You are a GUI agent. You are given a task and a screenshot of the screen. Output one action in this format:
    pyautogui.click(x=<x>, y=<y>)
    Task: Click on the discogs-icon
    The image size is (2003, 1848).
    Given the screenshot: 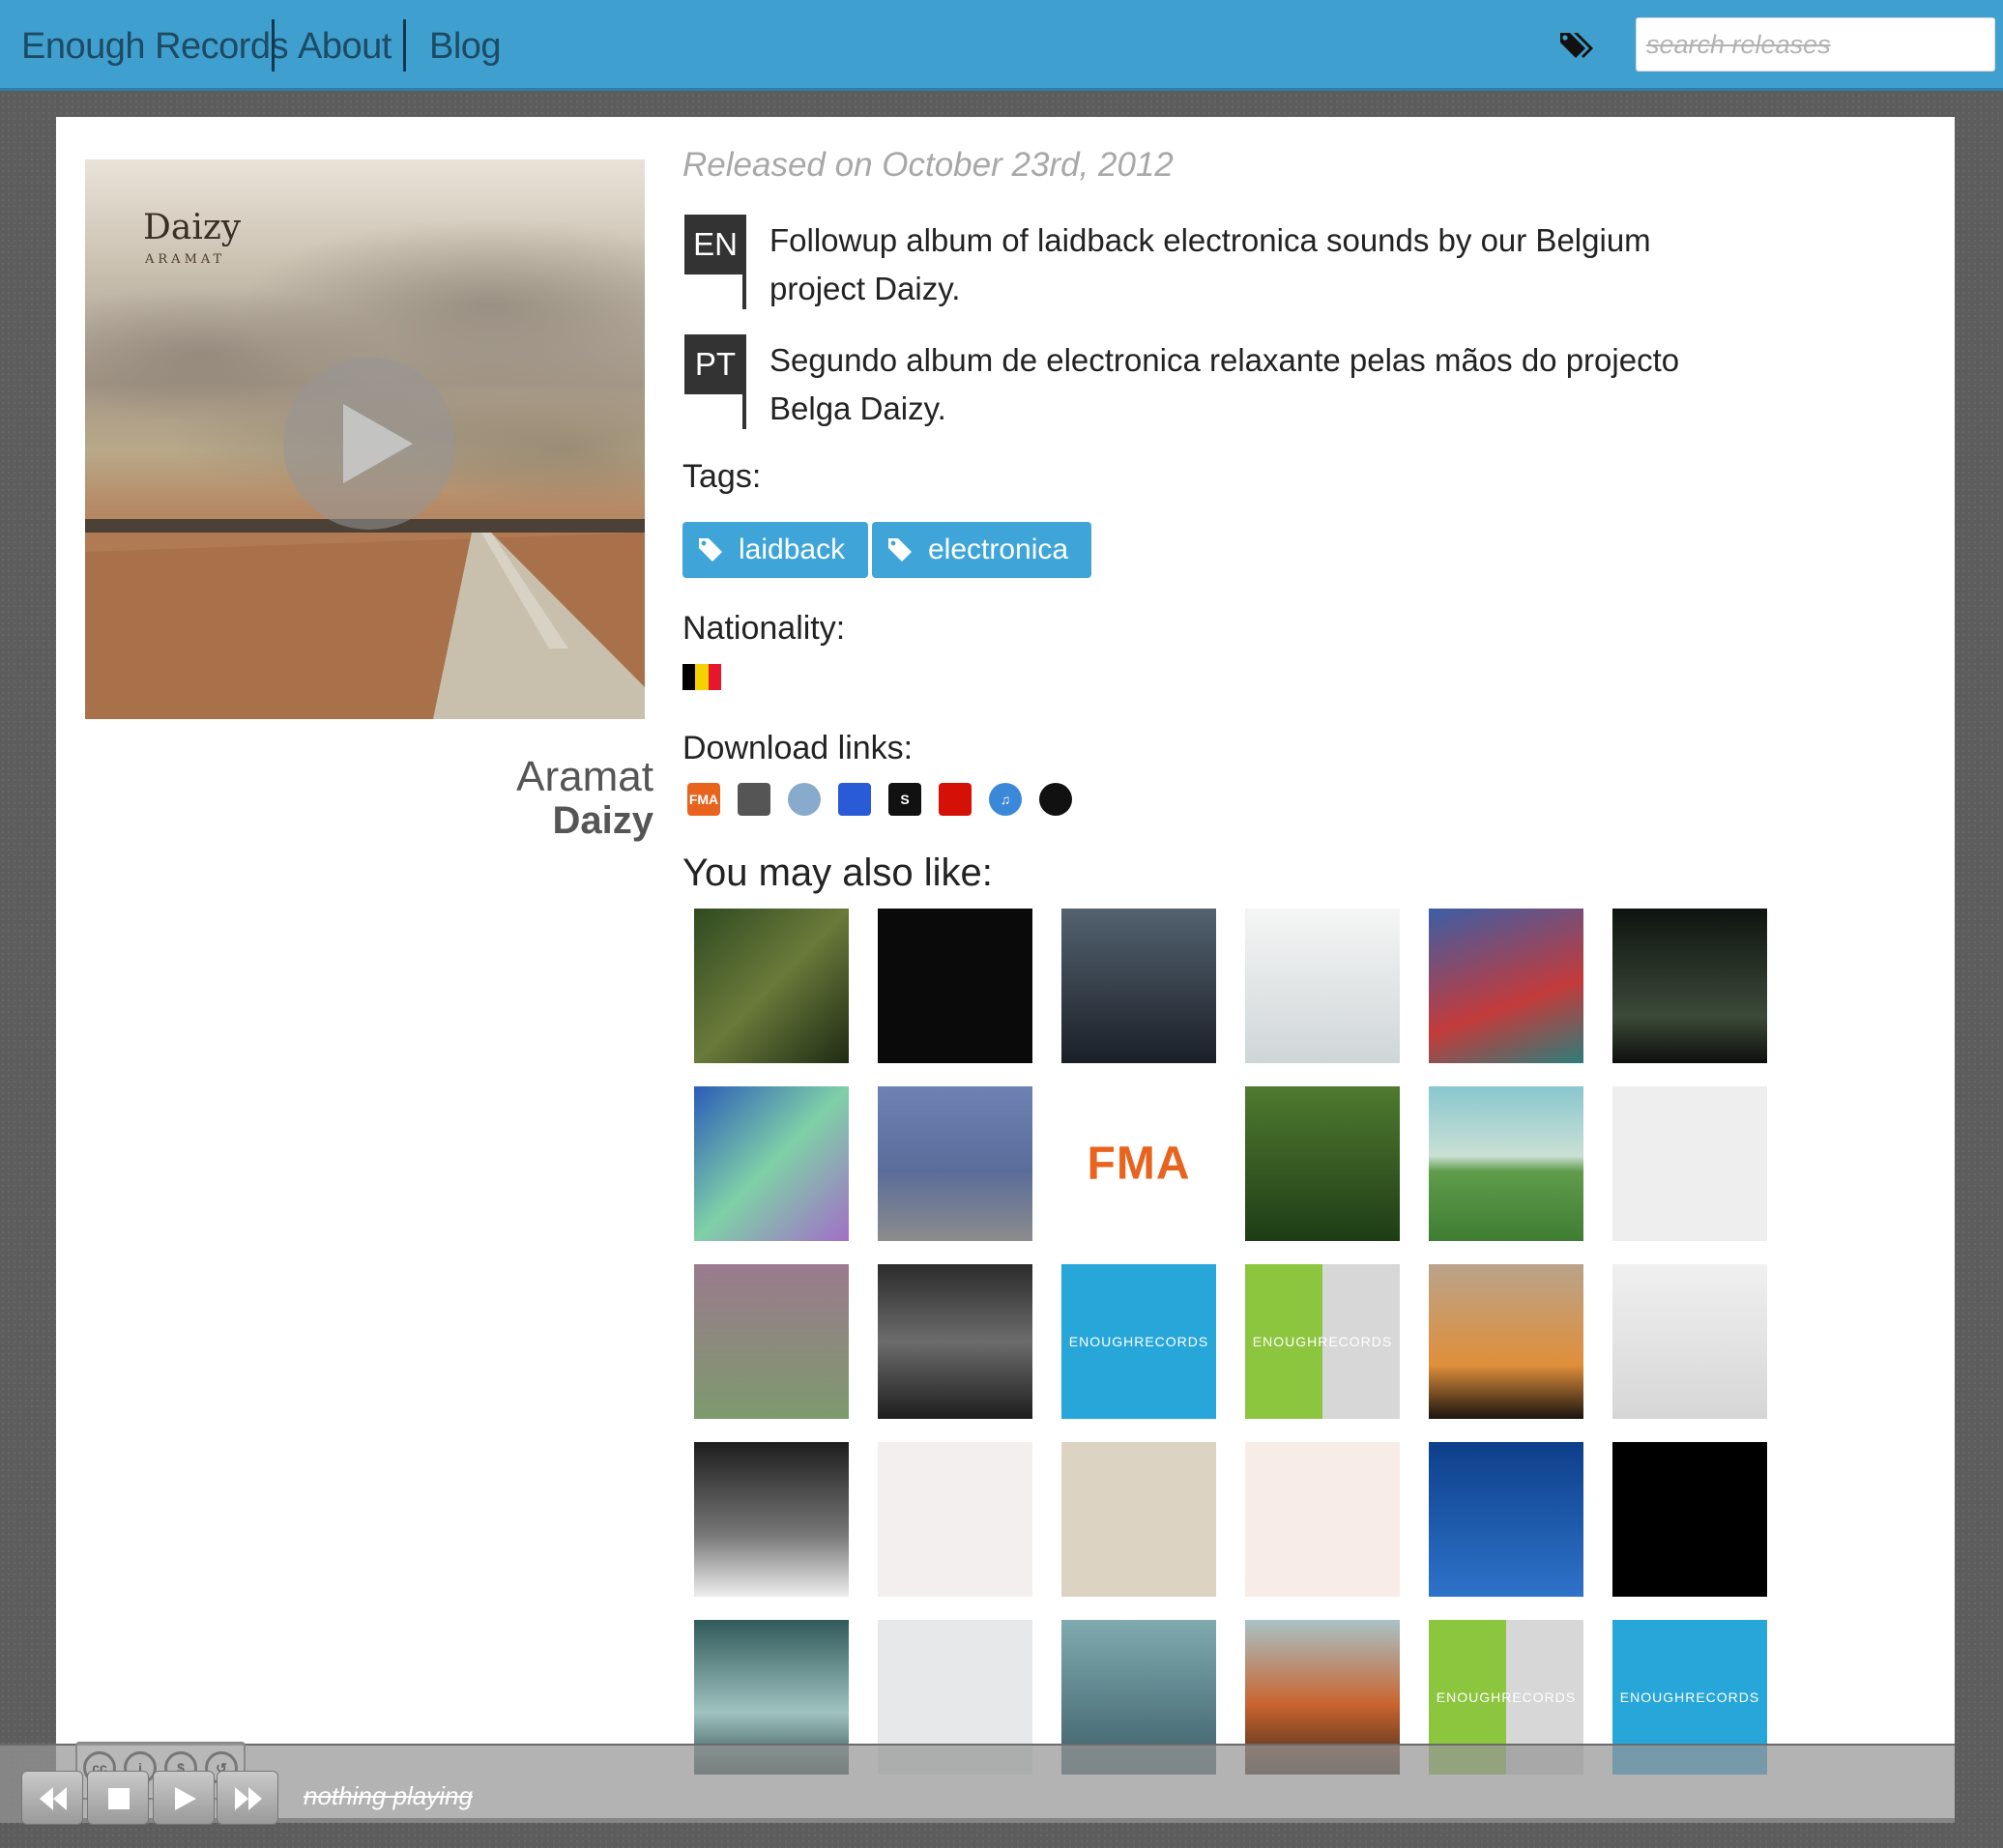 What is the action you would take?
    pyautogui.click(x=1055, y=799)
    